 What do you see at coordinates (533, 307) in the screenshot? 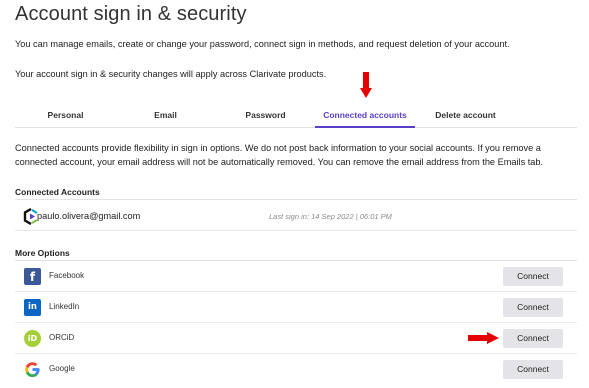
I see `connect-linkedin-button: Connect` at bounding box center [533, 307].